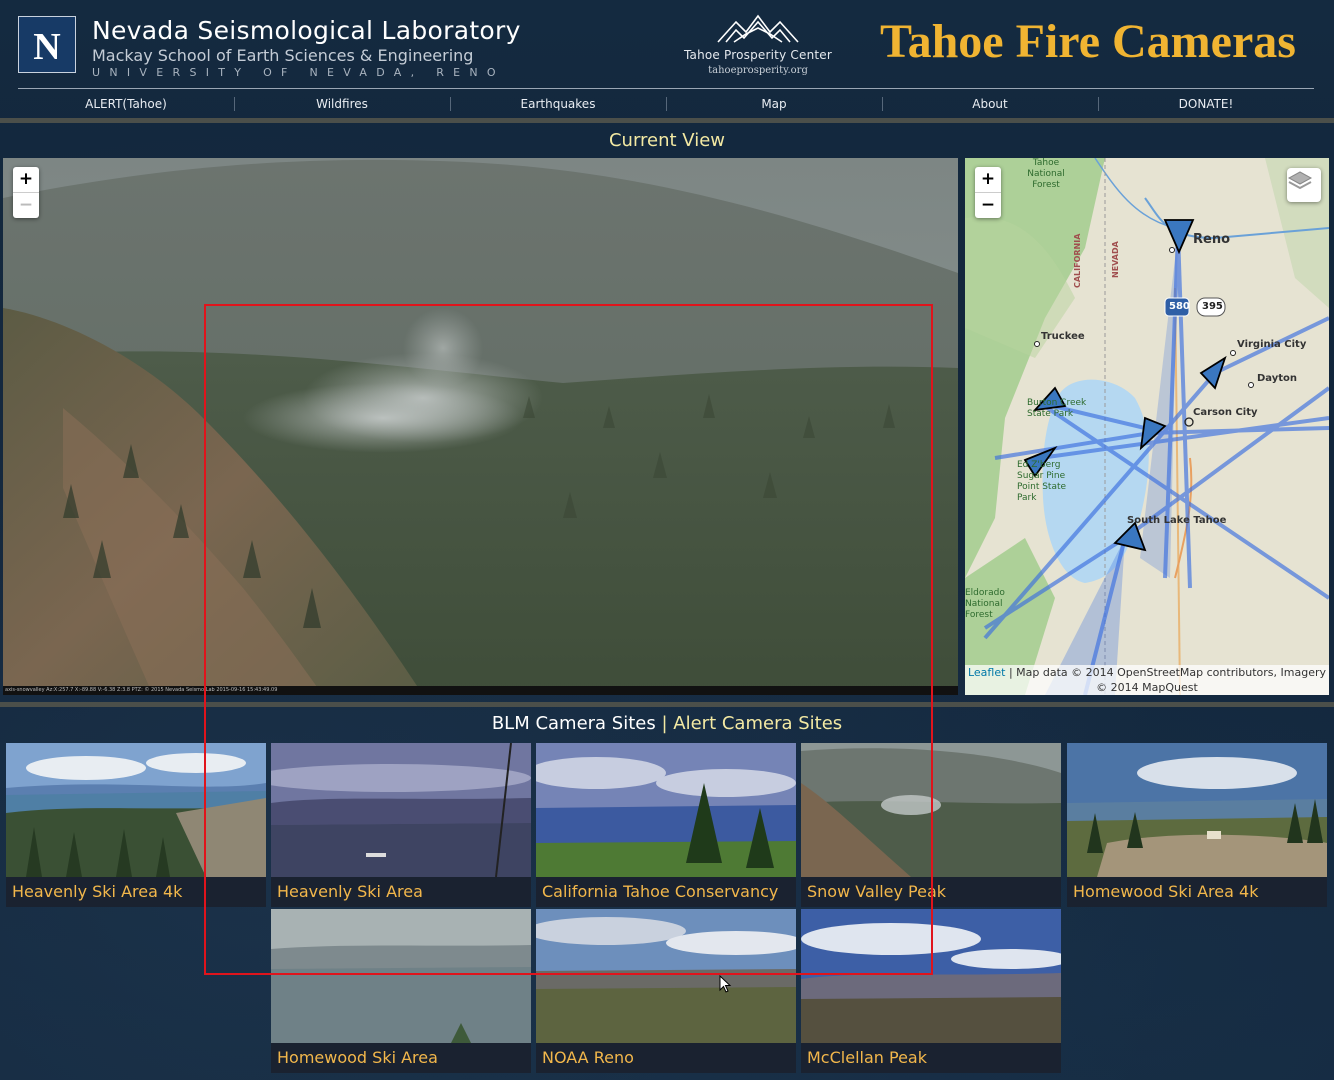 This screenshot has height=1080, width=1334. Describe the element at coordinates (666, 1058) in the screenshot. I see `camera-tile-label: NOAA Reno` at that location.